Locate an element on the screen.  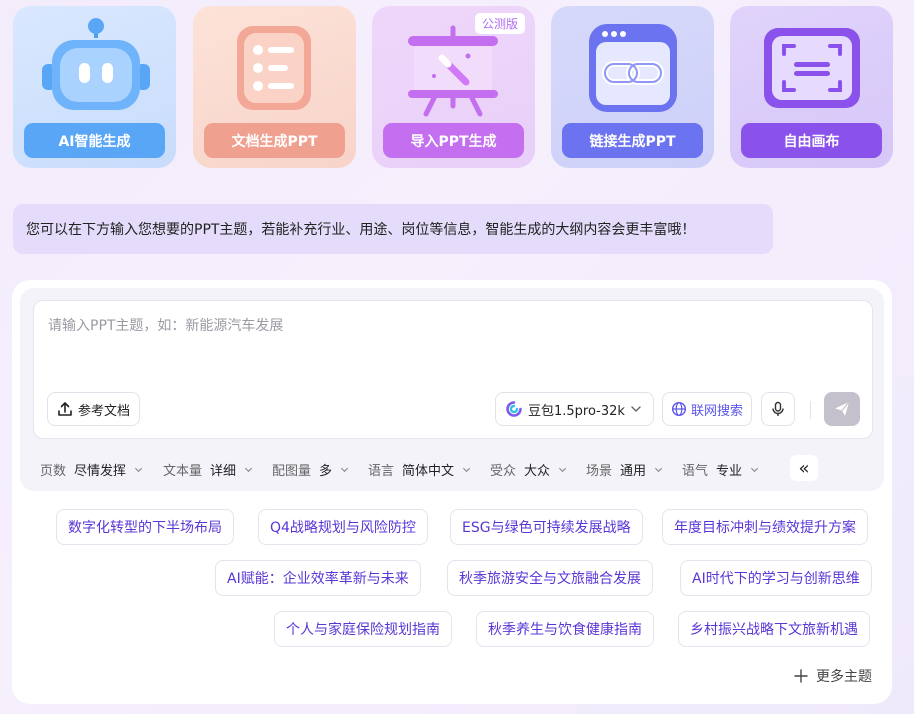
globe-icon is located at coordinates (678, 409).